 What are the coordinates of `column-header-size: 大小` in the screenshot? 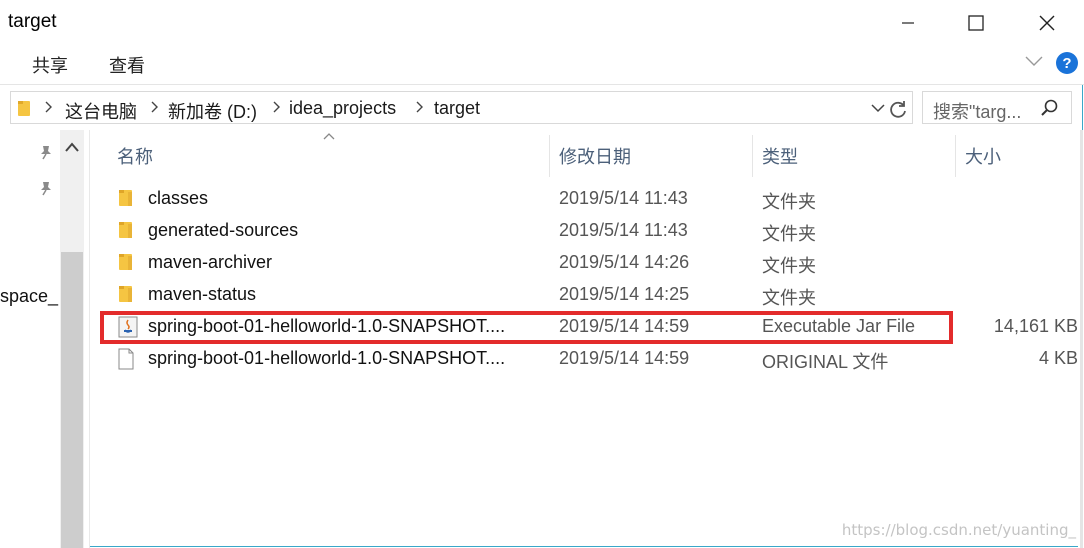 It's located at (983, 156).